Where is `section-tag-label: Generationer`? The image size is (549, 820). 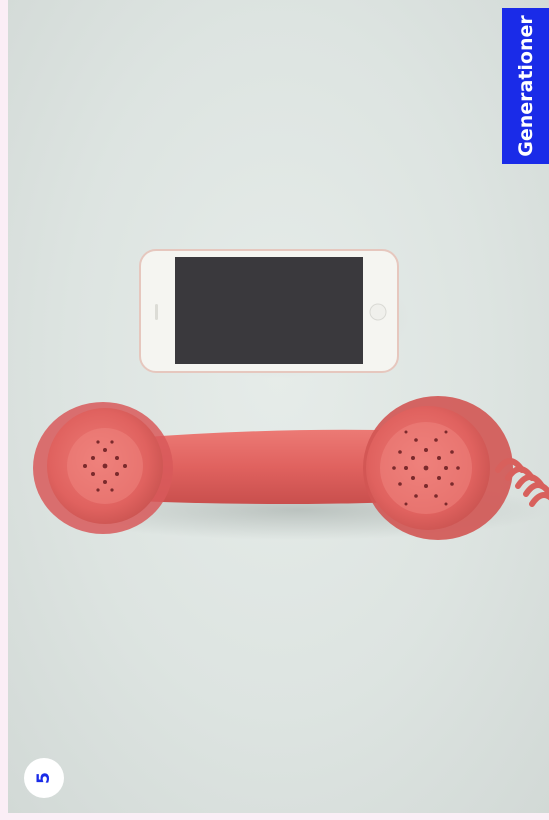 section-tag-label: Generationer is located at coordinates (525, 86).